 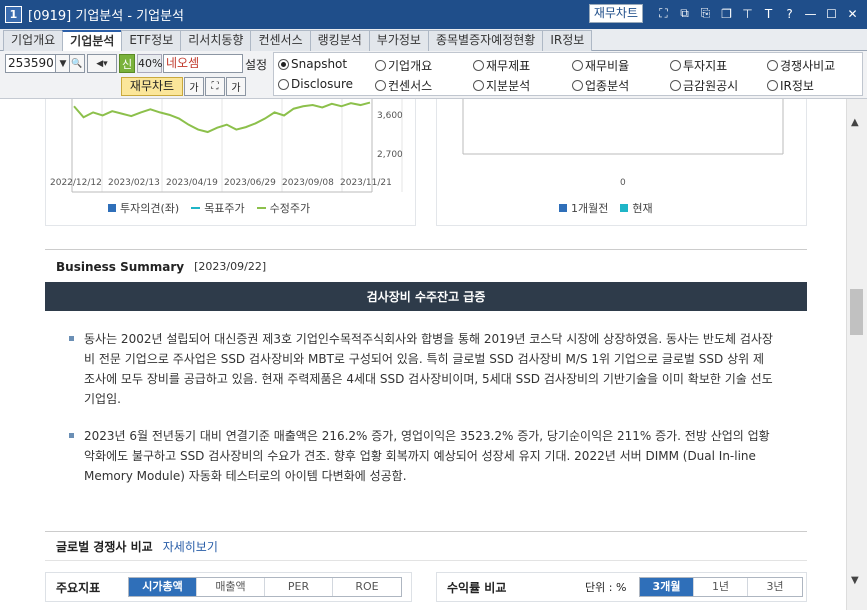 I want to click on legend-item: 현재, so click(x=636, y=208).